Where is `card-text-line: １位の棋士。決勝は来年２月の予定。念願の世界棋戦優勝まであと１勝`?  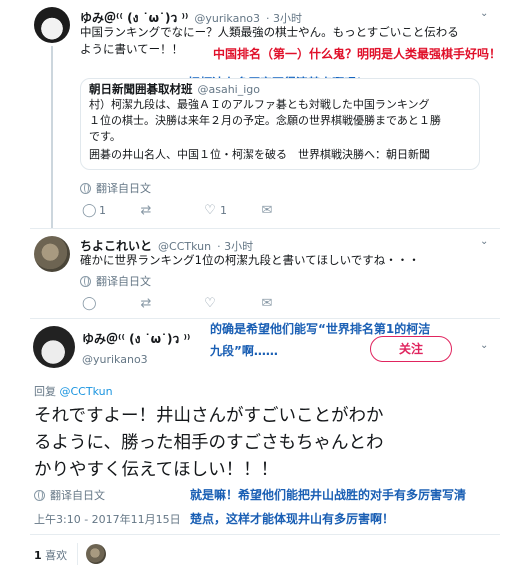 card-text-line: １位の棋士。決勝は来年２月の予定。念願の世界棋戦優勝まであと１勝 is located at coordinates (265, 120).